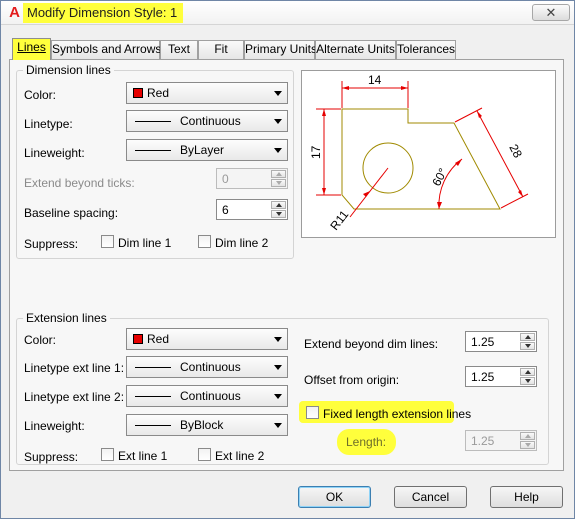  What do you see at coordinates (74, 368) in the screenshot?
I see `ext-linetype-1-label: Linetype ext line 1:` at bounding box center [74, 368].